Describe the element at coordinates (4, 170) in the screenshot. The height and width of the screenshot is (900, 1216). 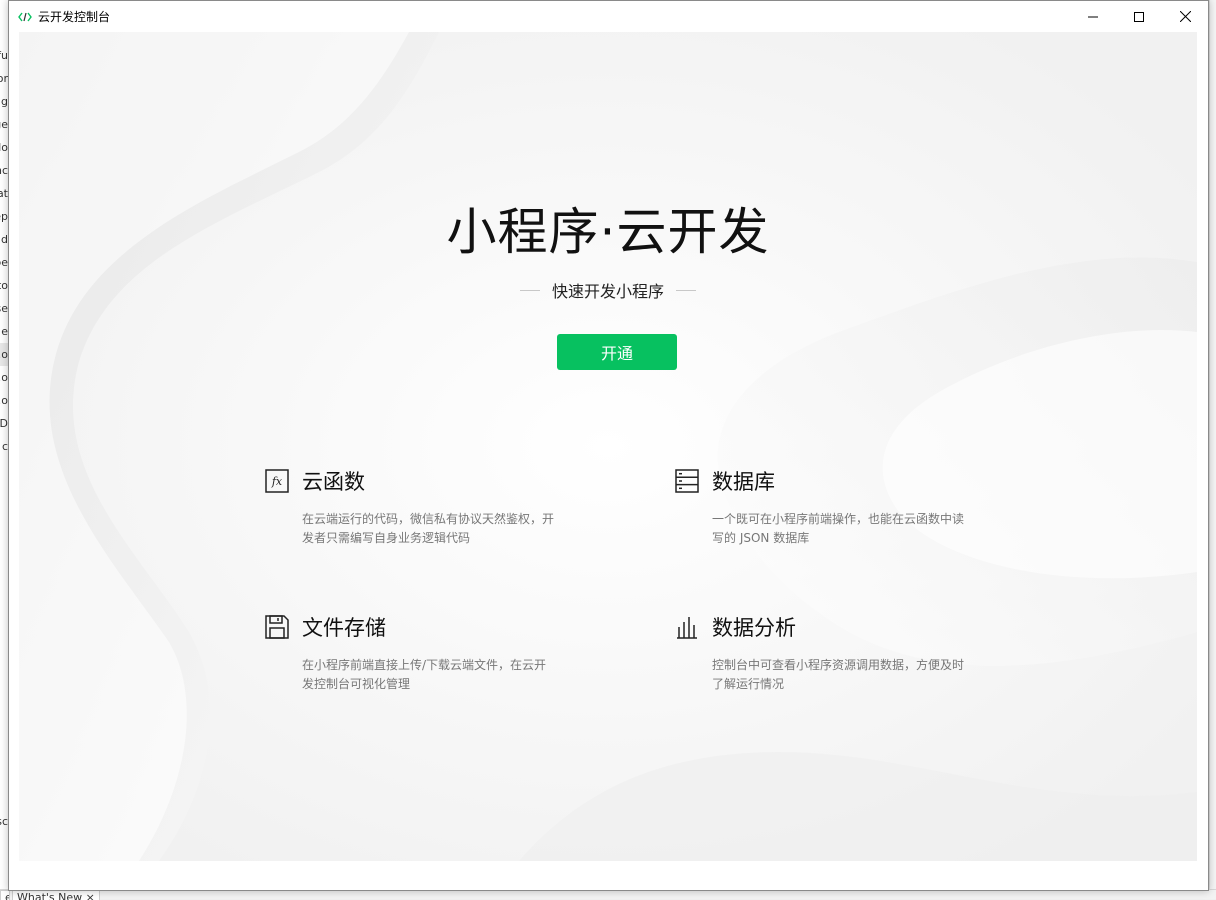
I see `list-item: nc` at that location.